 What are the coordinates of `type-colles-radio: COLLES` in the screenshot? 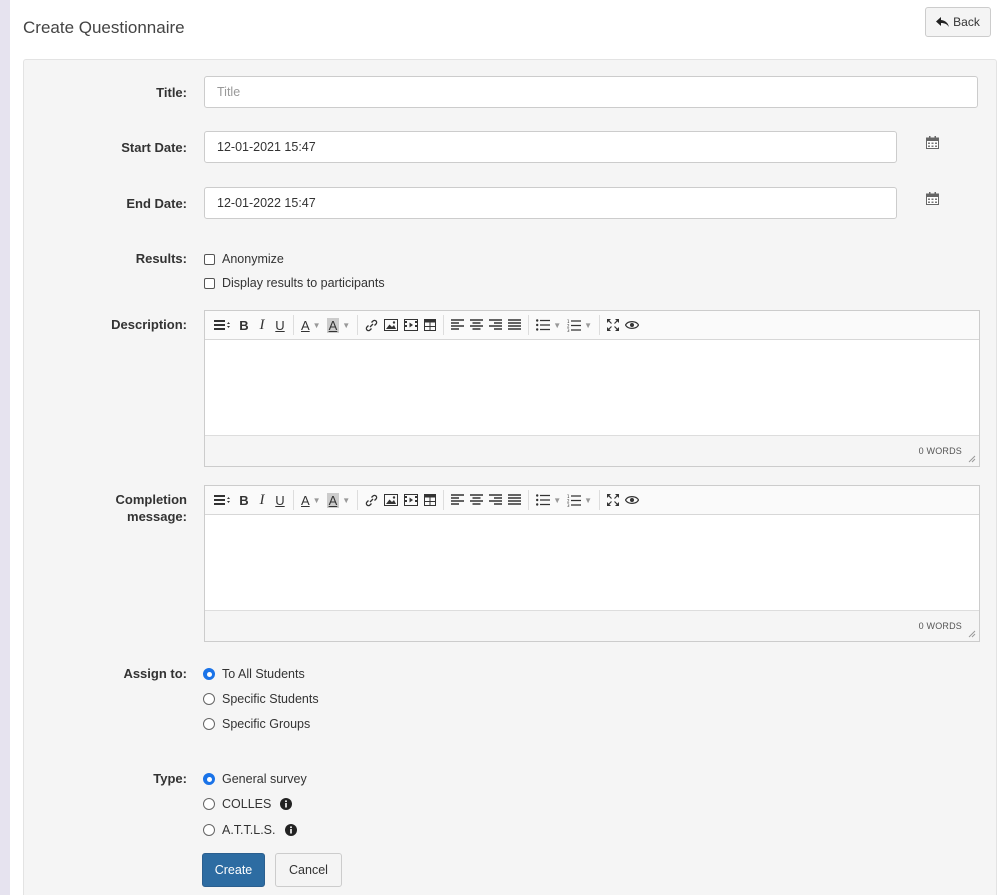 It's located at (248, 804).